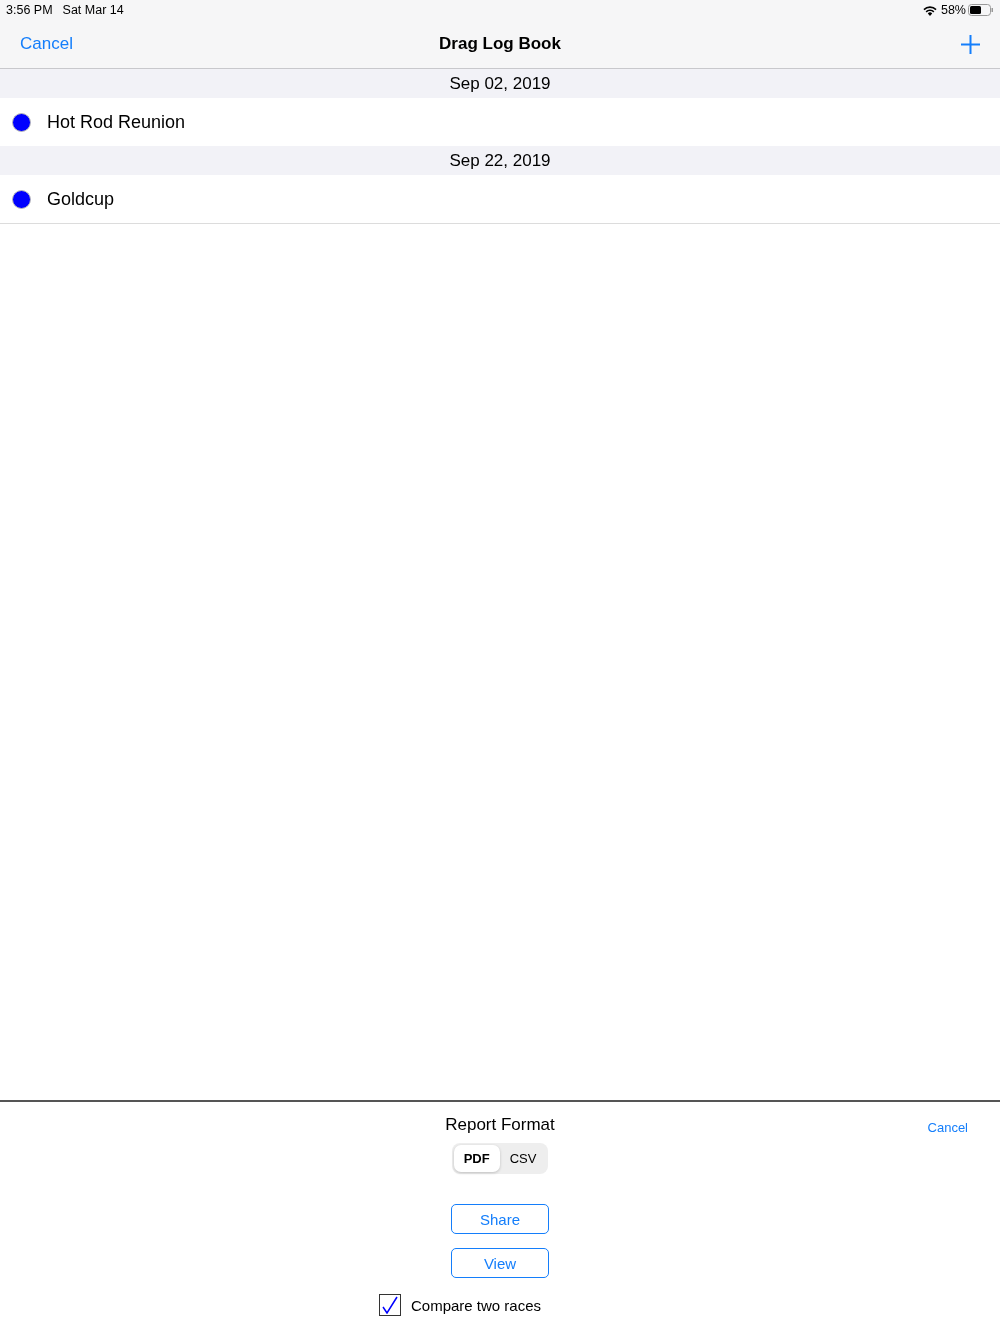  Describe the element at coordinates (500, 1219) in the screenshot. I see `share-button: Share` at that location.